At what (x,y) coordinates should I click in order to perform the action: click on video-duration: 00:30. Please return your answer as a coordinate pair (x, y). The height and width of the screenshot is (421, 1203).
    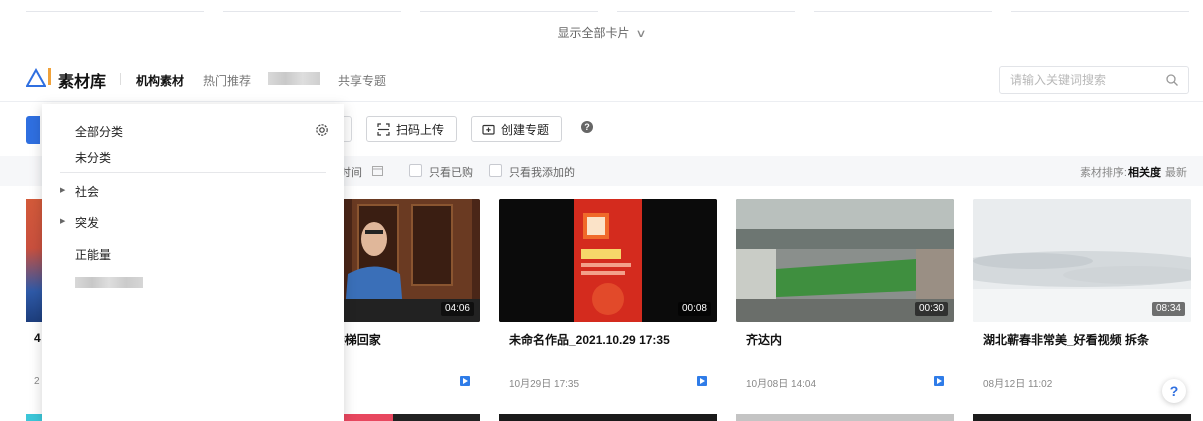
    Looking at the image, I should click on (931, 309).